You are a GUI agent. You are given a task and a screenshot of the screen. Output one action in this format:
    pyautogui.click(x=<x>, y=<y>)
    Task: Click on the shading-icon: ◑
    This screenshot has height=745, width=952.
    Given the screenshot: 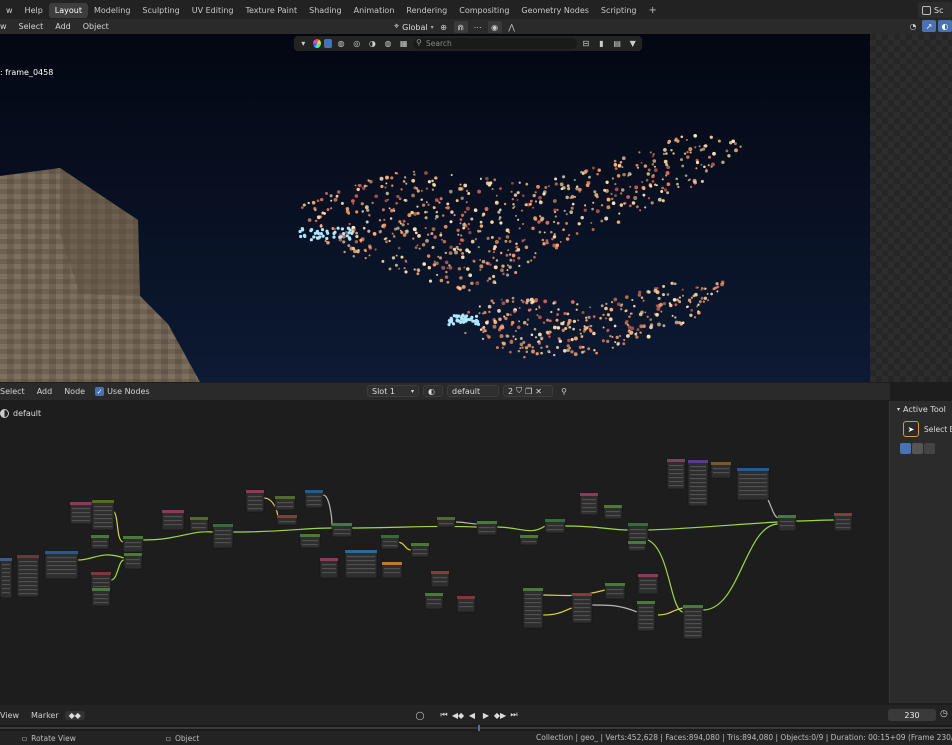 What is the action you would take?
    pyautogui.click(x=372, y=44)
    